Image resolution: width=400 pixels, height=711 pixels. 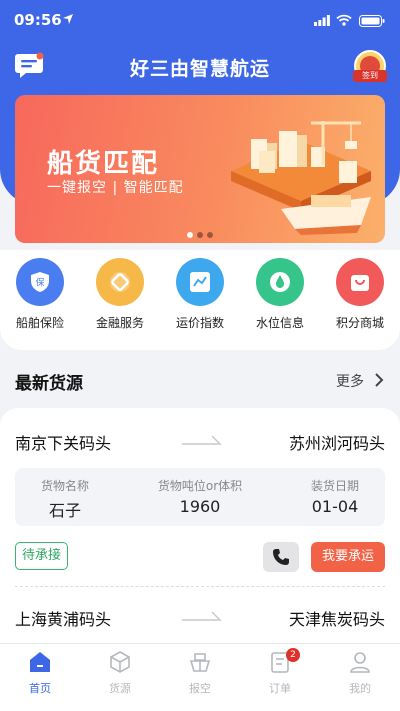 I want to click on quick-item-finance: 金融服务, so click(x=120, y=294).